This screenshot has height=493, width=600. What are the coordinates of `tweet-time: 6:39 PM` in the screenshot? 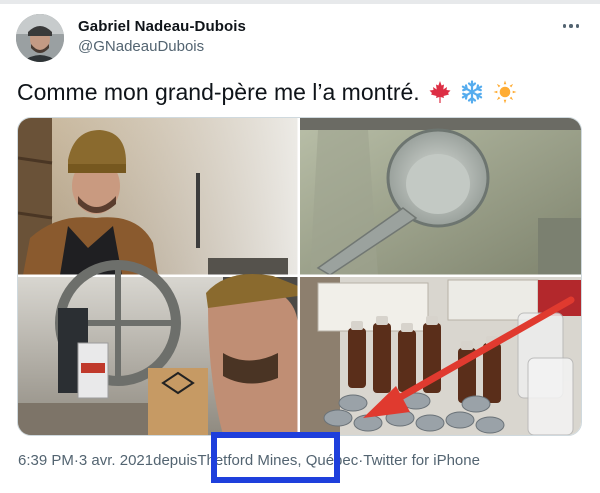 It's located at (46, 460).